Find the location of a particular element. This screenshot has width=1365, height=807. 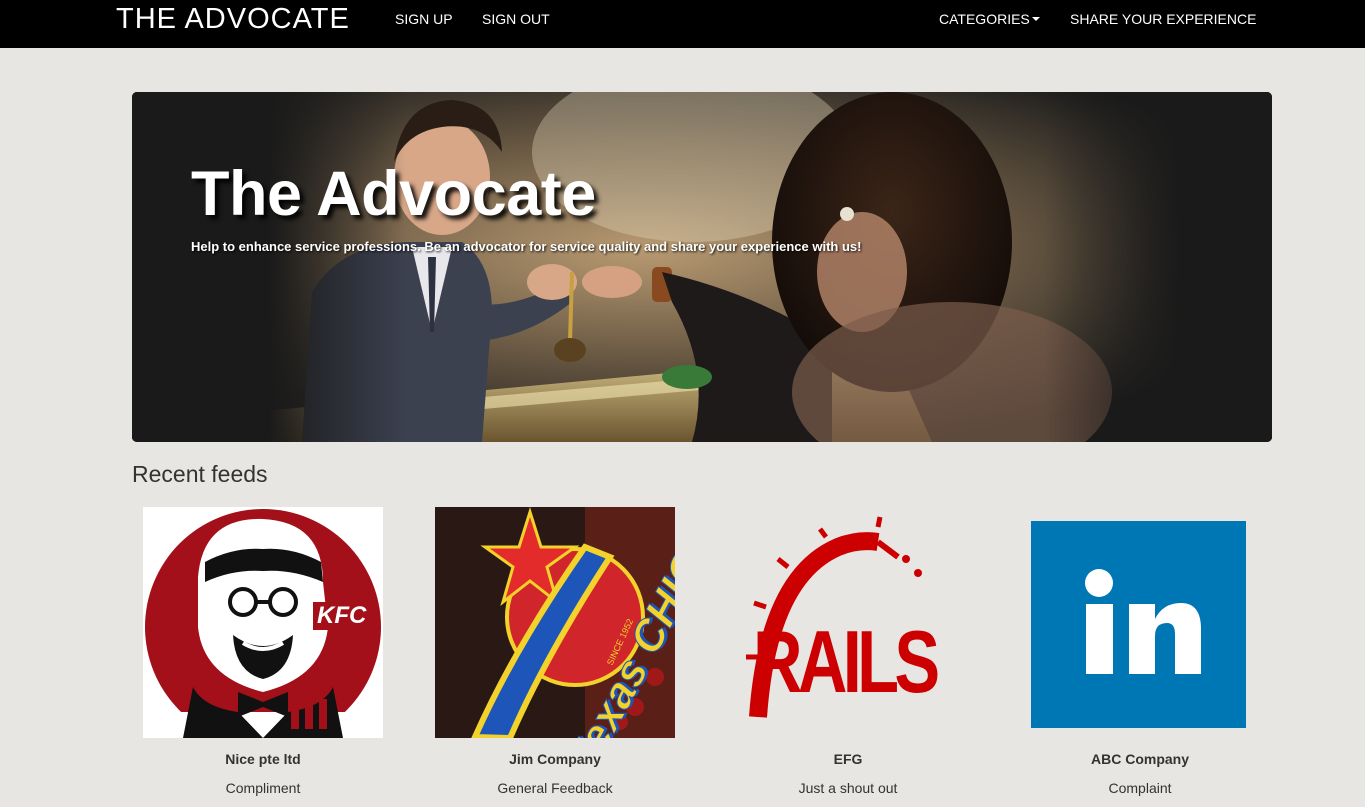

feed-card-rails: RAILS EFG Just a shout out is located at coordinates (848, 651).